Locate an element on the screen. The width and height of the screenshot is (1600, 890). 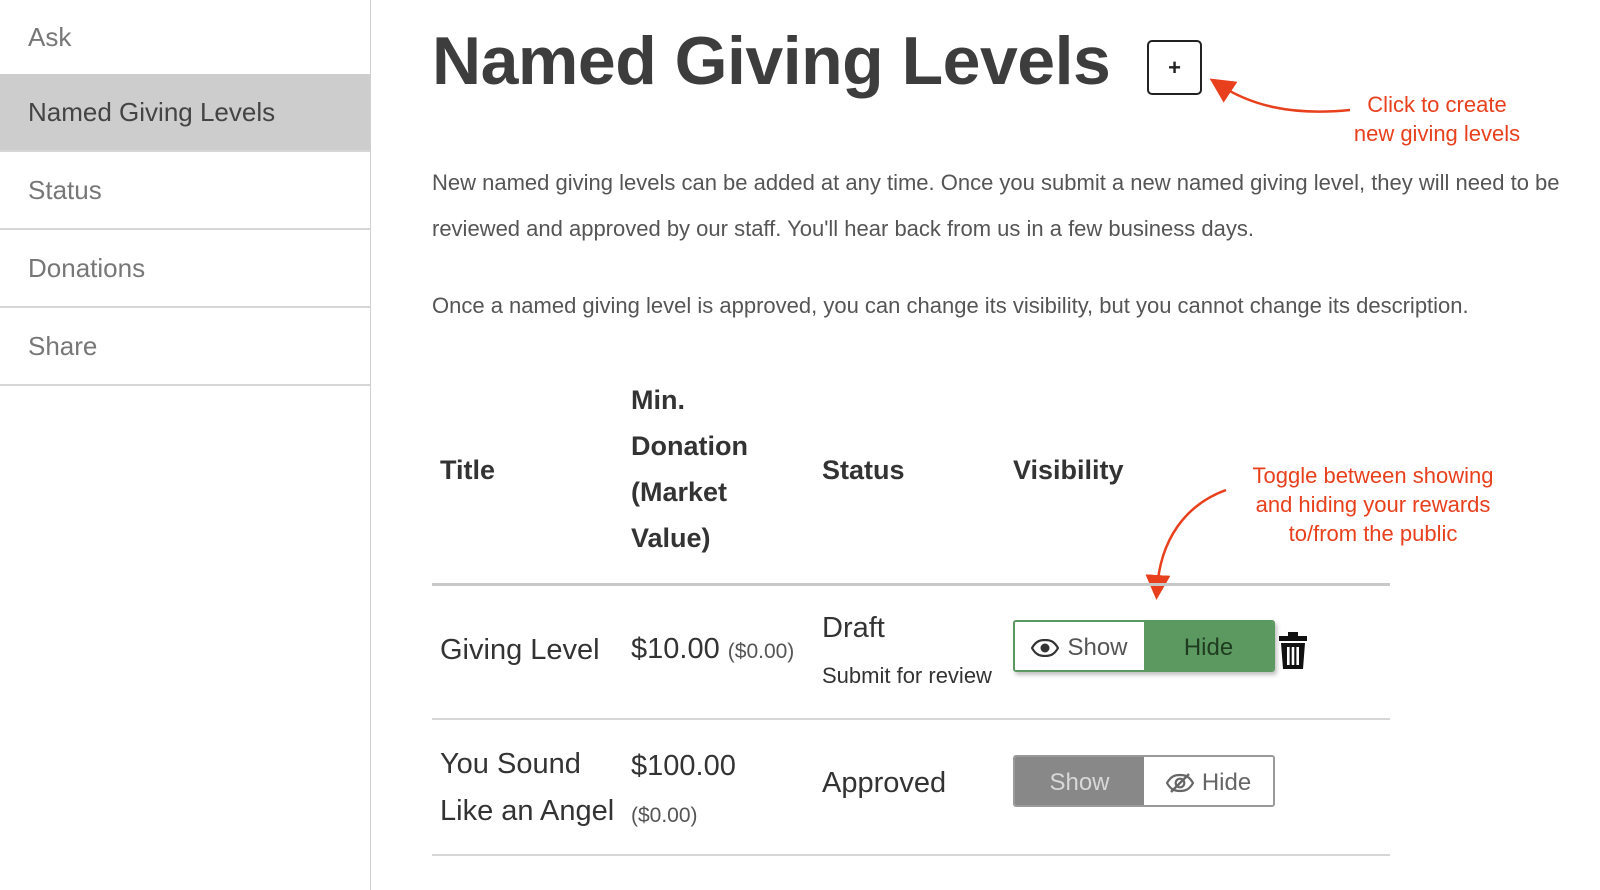
eye-icon is located at coordinates (1045, 648).